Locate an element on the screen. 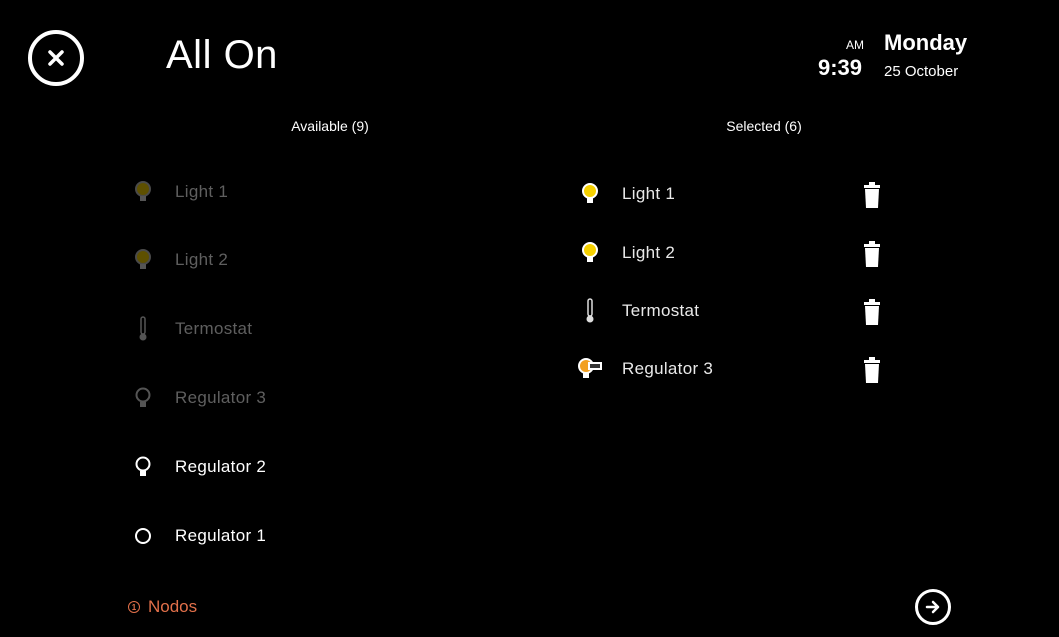 The image size is (1059, 637). clock: AM 9:39 Monday 25 October is located at coordinates (920, 60).